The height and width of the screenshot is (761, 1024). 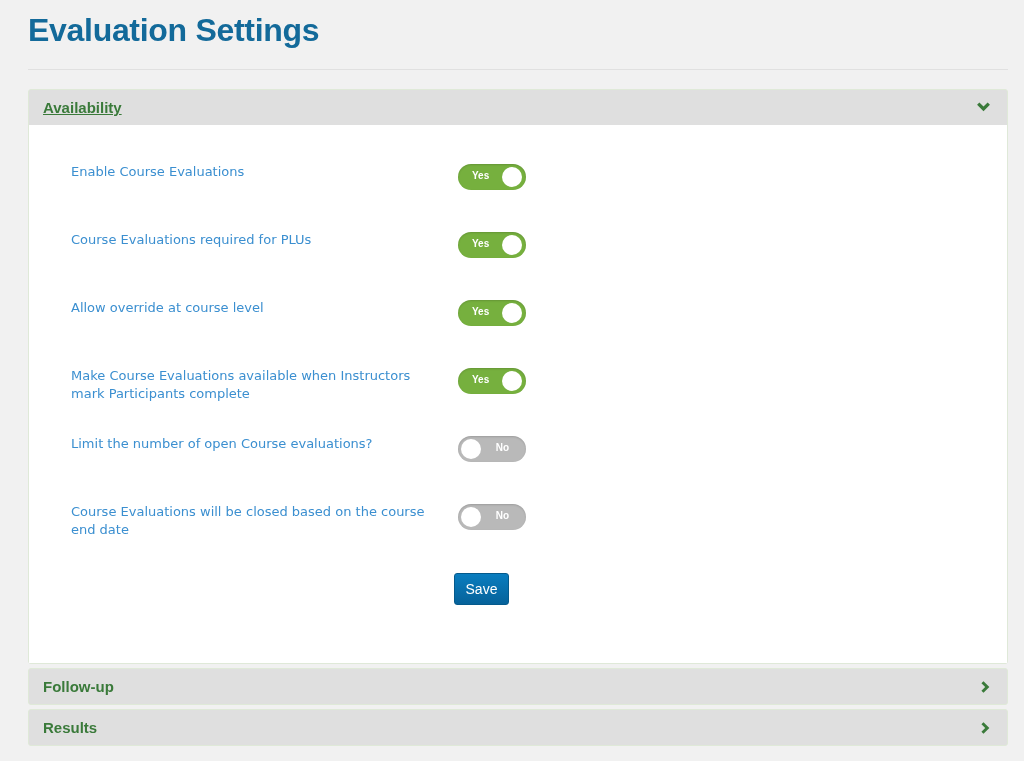 I want to click on chevron-down-icon, so click(x=983, y=107).